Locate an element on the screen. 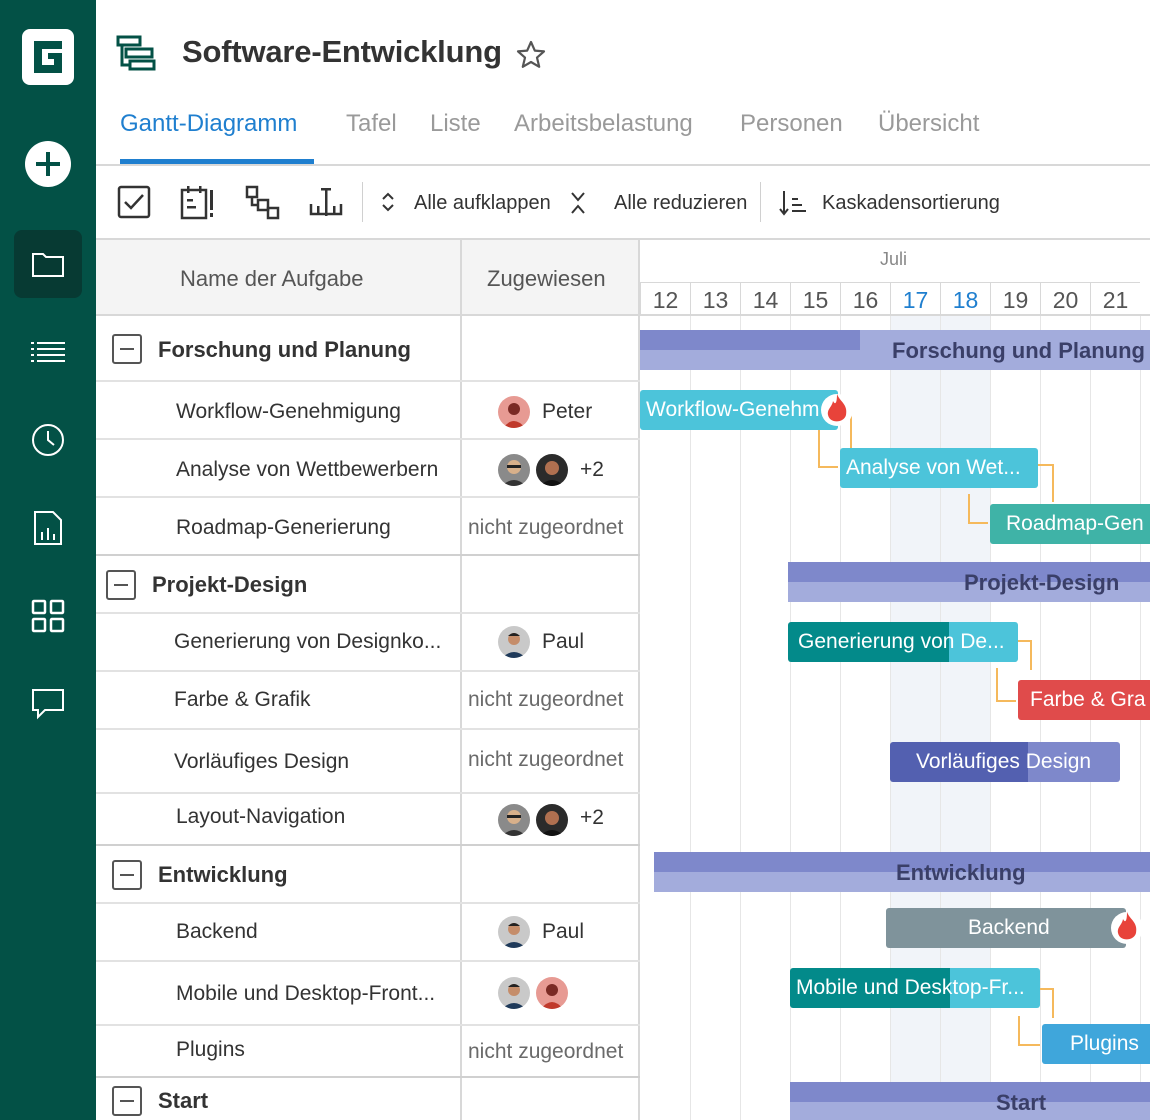 This screenshot has width=1150, height=1120. task-bar: Backend is located at coordinates (1006, 928).